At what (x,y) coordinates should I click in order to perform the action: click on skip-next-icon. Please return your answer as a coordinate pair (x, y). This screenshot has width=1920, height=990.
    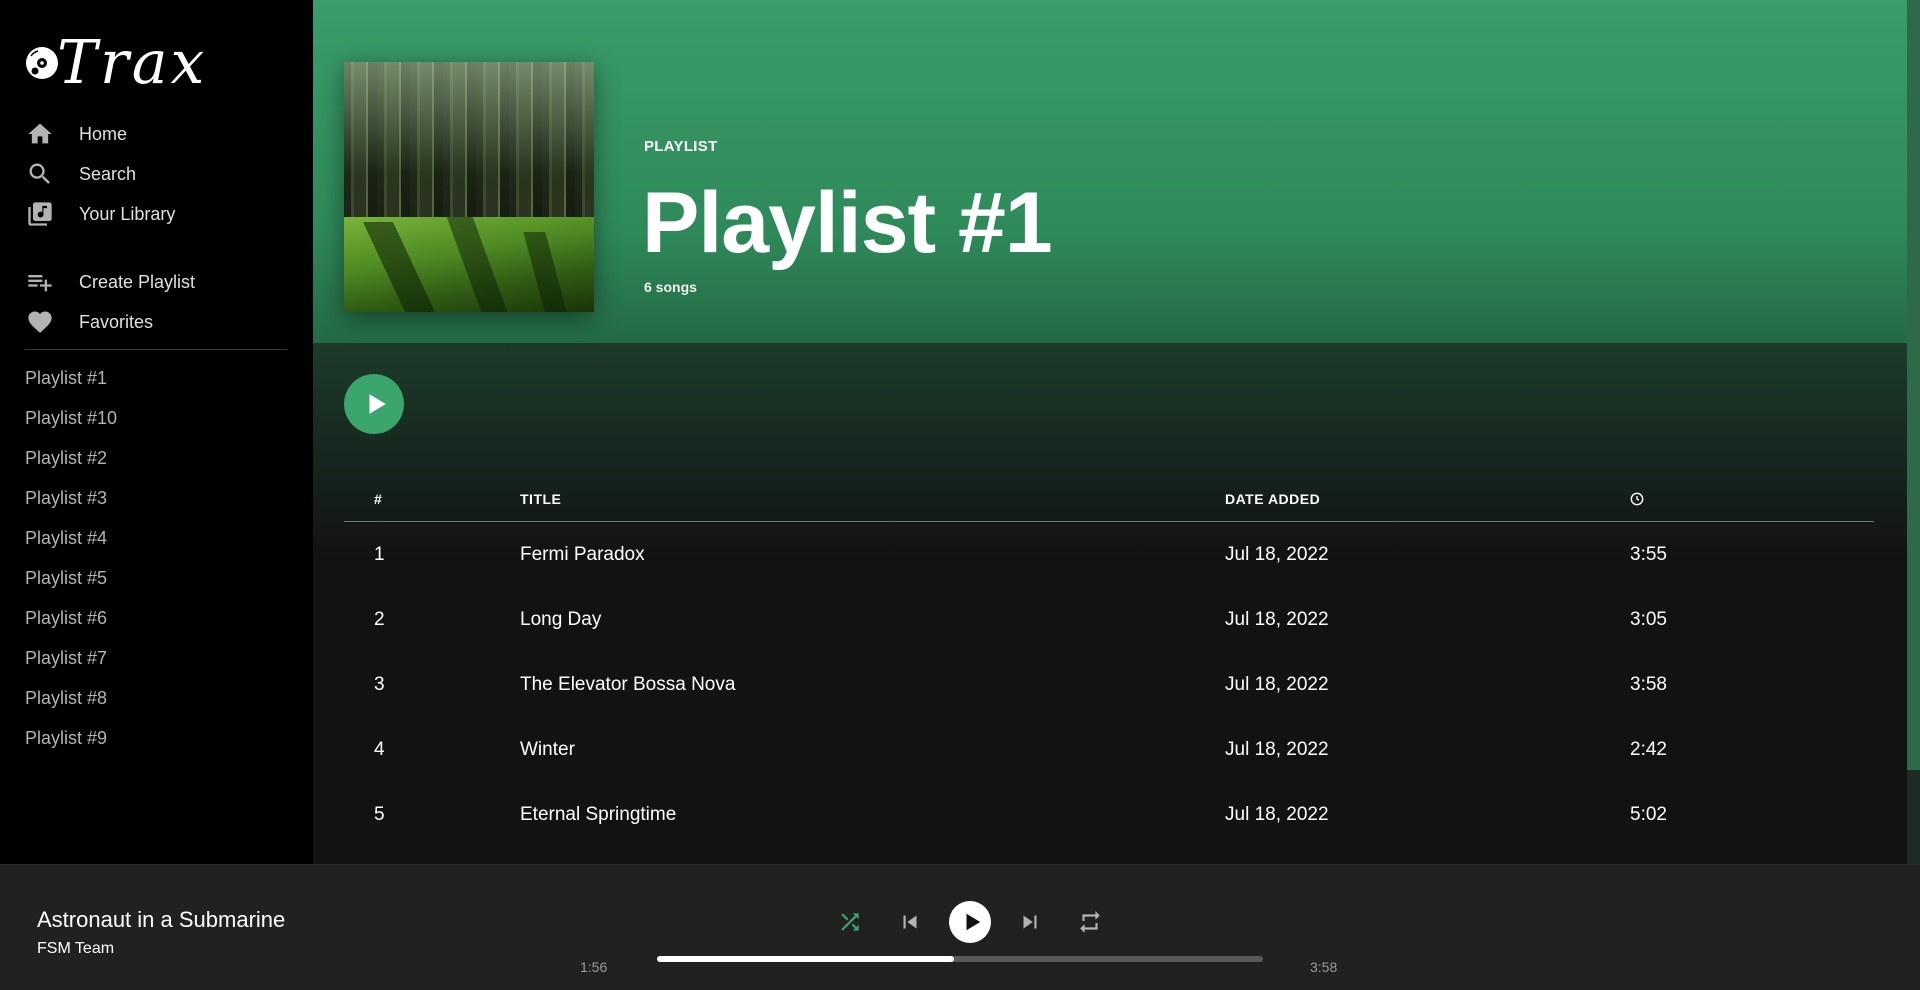
    Looking at the image, I should click on (1030, 922).